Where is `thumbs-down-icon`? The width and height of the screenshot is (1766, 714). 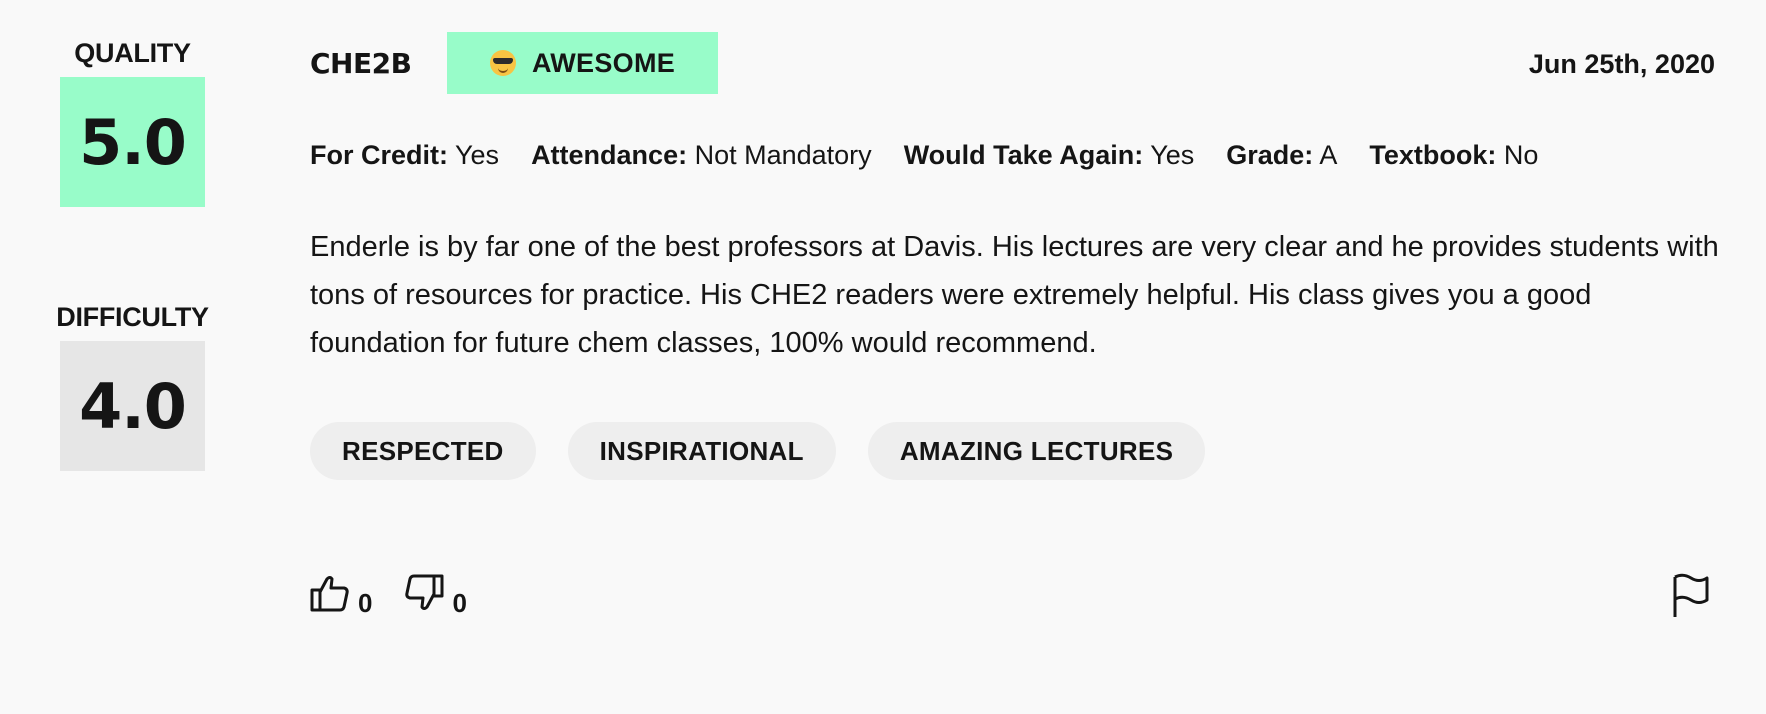 thumbs-down-icon is located at coordinates (424, 592).